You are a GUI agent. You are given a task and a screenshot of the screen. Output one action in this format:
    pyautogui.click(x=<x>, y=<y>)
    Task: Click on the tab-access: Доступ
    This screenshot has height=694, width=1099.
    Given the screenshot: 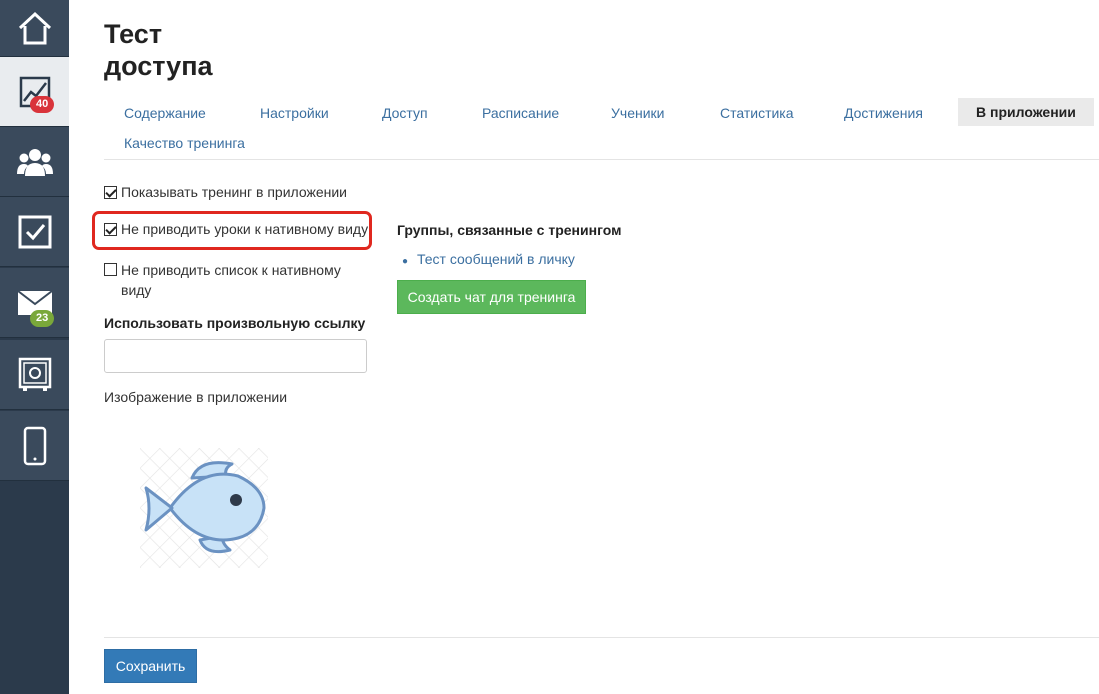 What is the action you would take?
    pyautogui.click(x=405, y=113)
    